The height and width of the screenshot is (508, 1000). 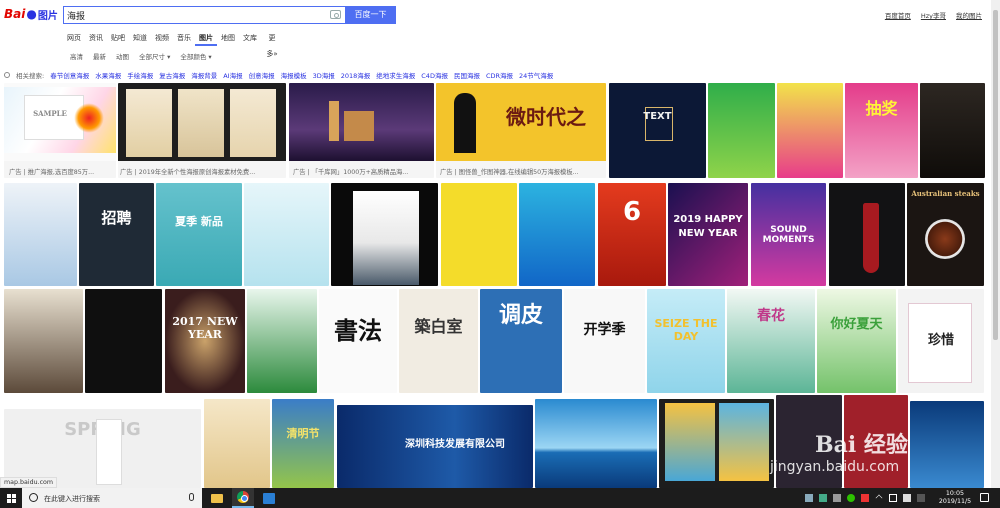 I want to click on image-green-poster, so click(x=741, y=130).